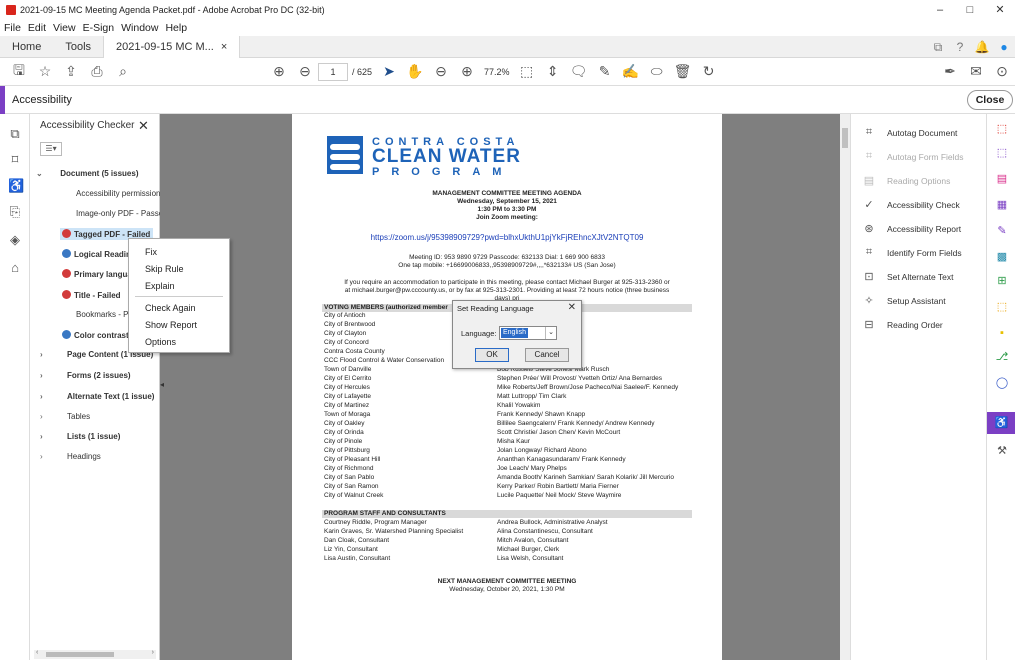  I want to click on more-tools-rail-icon: ⚒, so click(1002, 451).